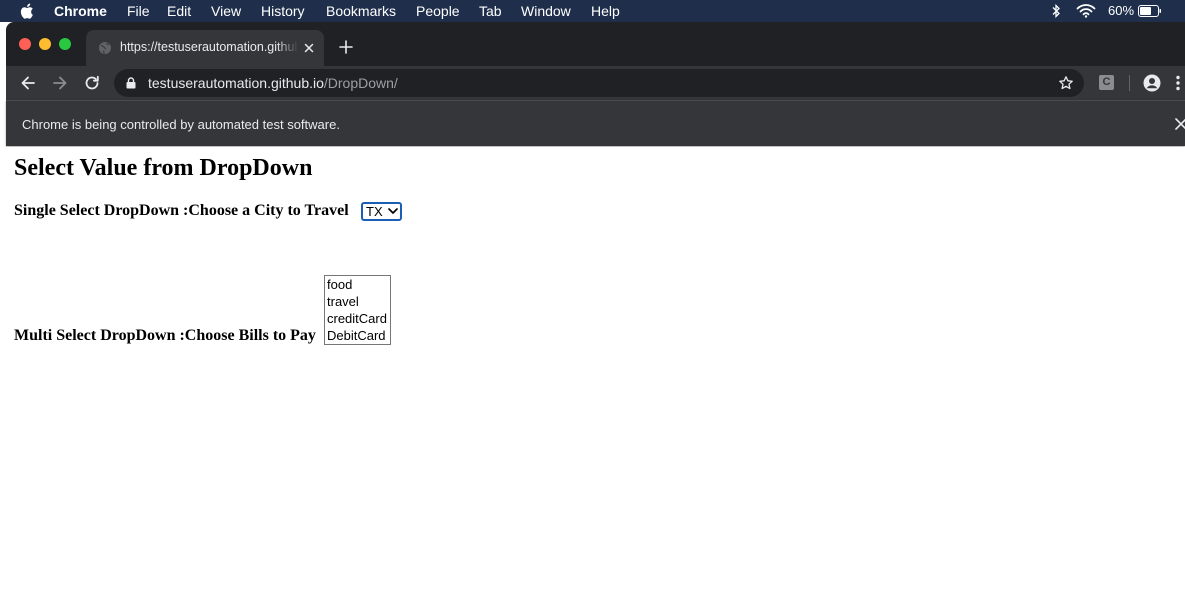 The height and width of the screenshot is (593, 1185). I want to click on bills-multi-select: food travel creditCard DebitCard, so click(357, 310).